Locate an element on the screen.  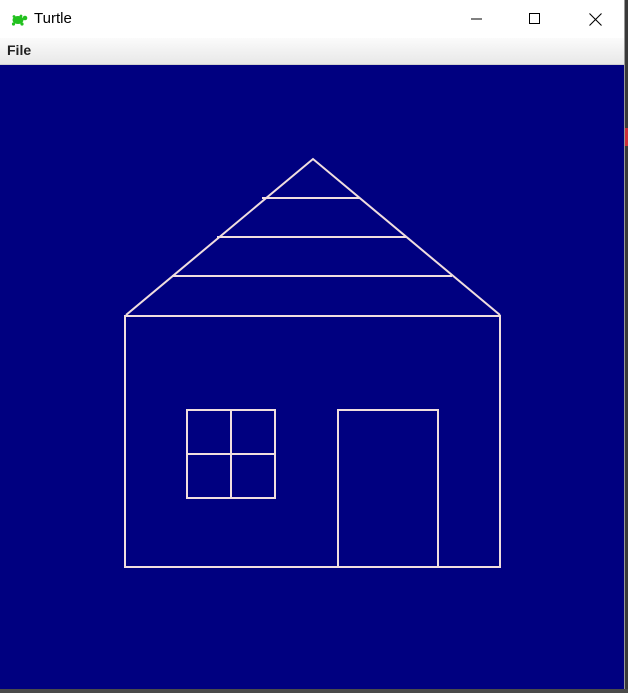
close-icon is located at coordinates (595, 19).